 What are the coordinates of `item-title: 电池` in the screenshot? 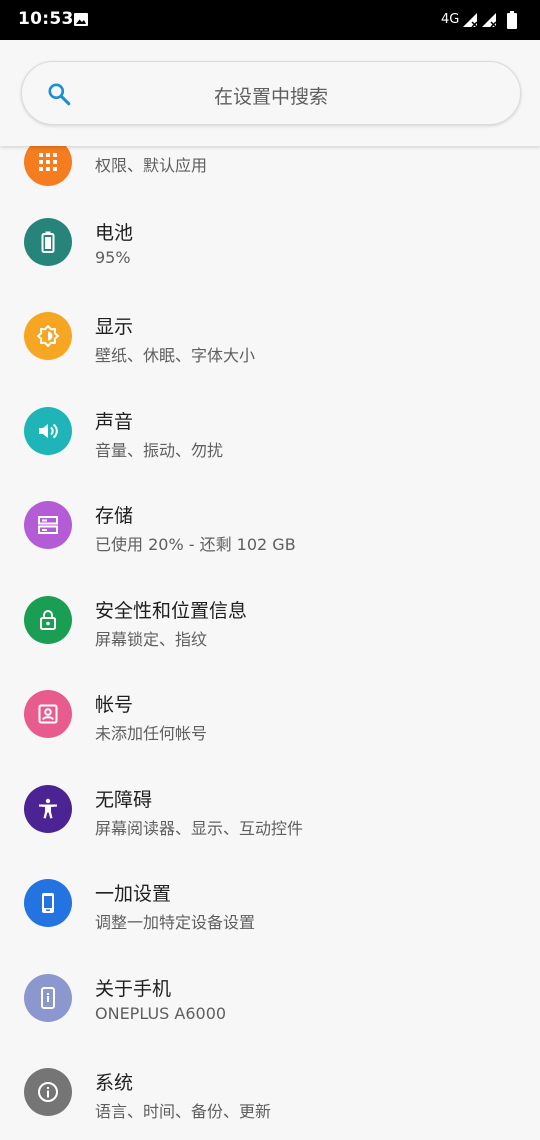 It's located at (114, 233).